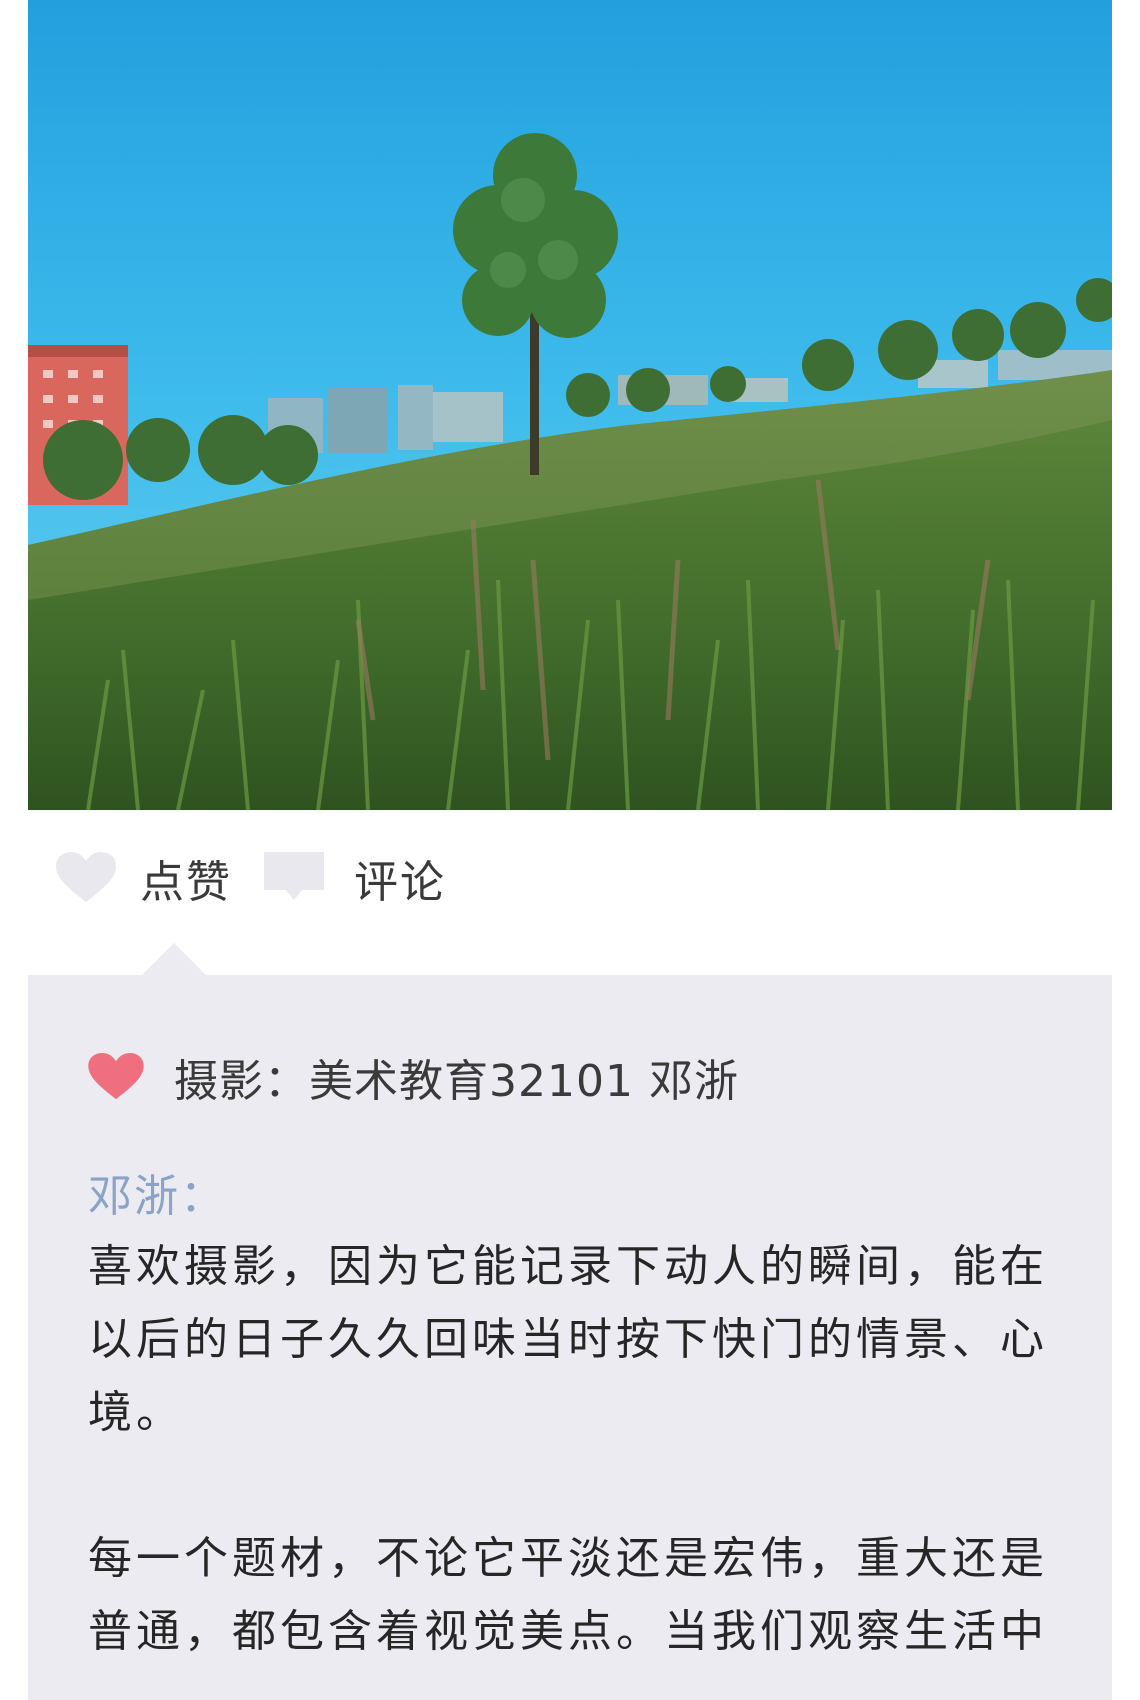 This screenshot has width=1140, height=1700. What do you see at coordinates (186, 882) in the screenshot?
I see `like-label: 点赞` at bounding box center [186, 882].